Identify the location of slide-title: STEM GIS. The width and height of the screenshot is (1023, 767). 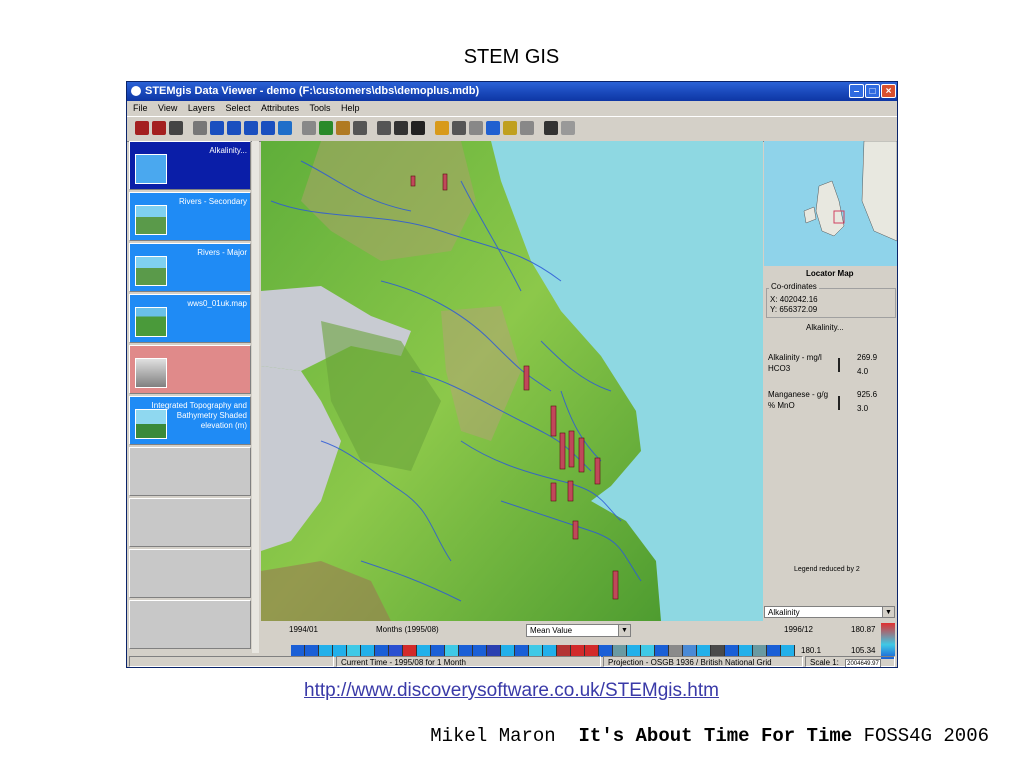
(511, 57).